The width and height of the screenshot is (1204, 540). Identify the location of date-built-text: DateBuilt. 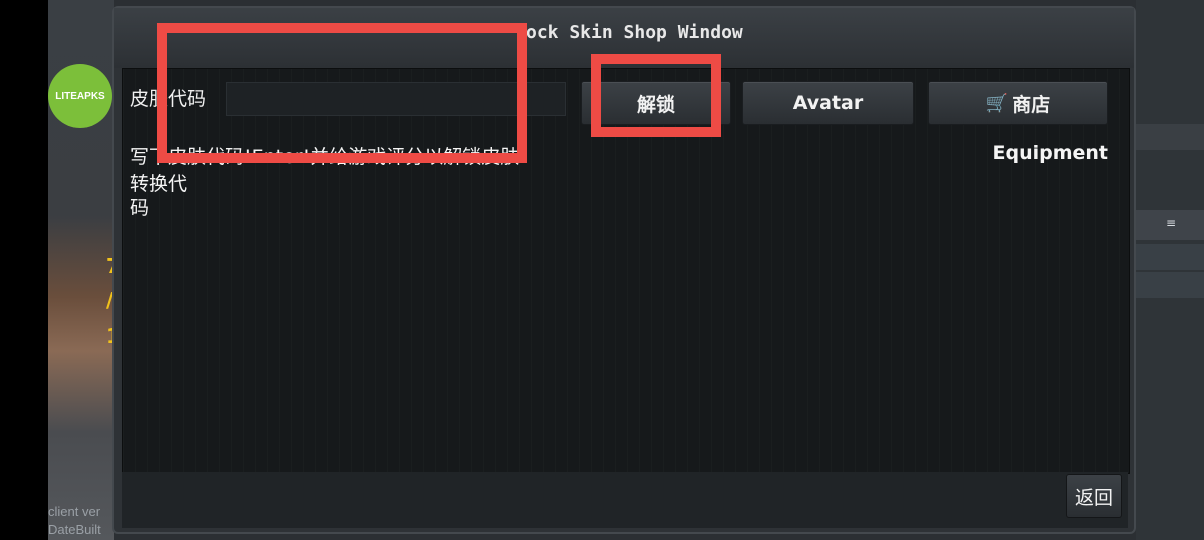
(74, 529).